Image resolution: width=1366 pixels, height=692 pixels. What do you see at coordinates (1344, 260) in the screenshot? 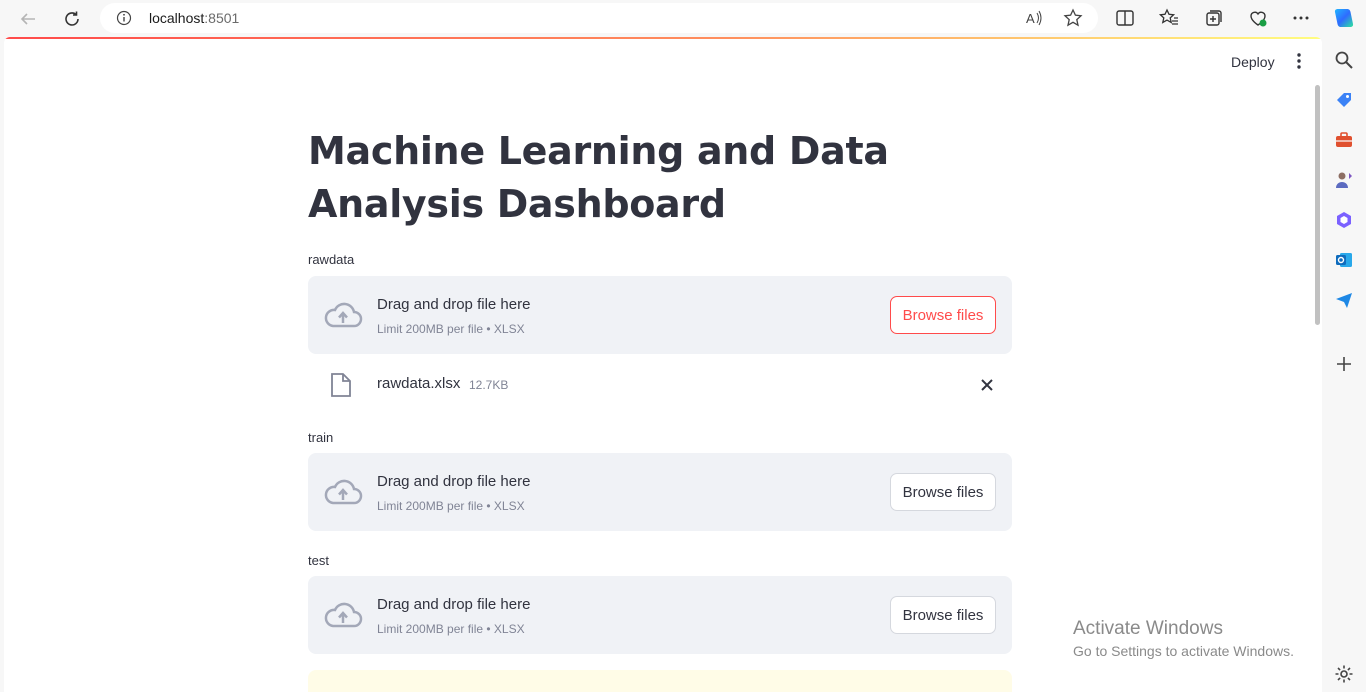
I see `outlook-icon` at bounding box center [1344, 260].